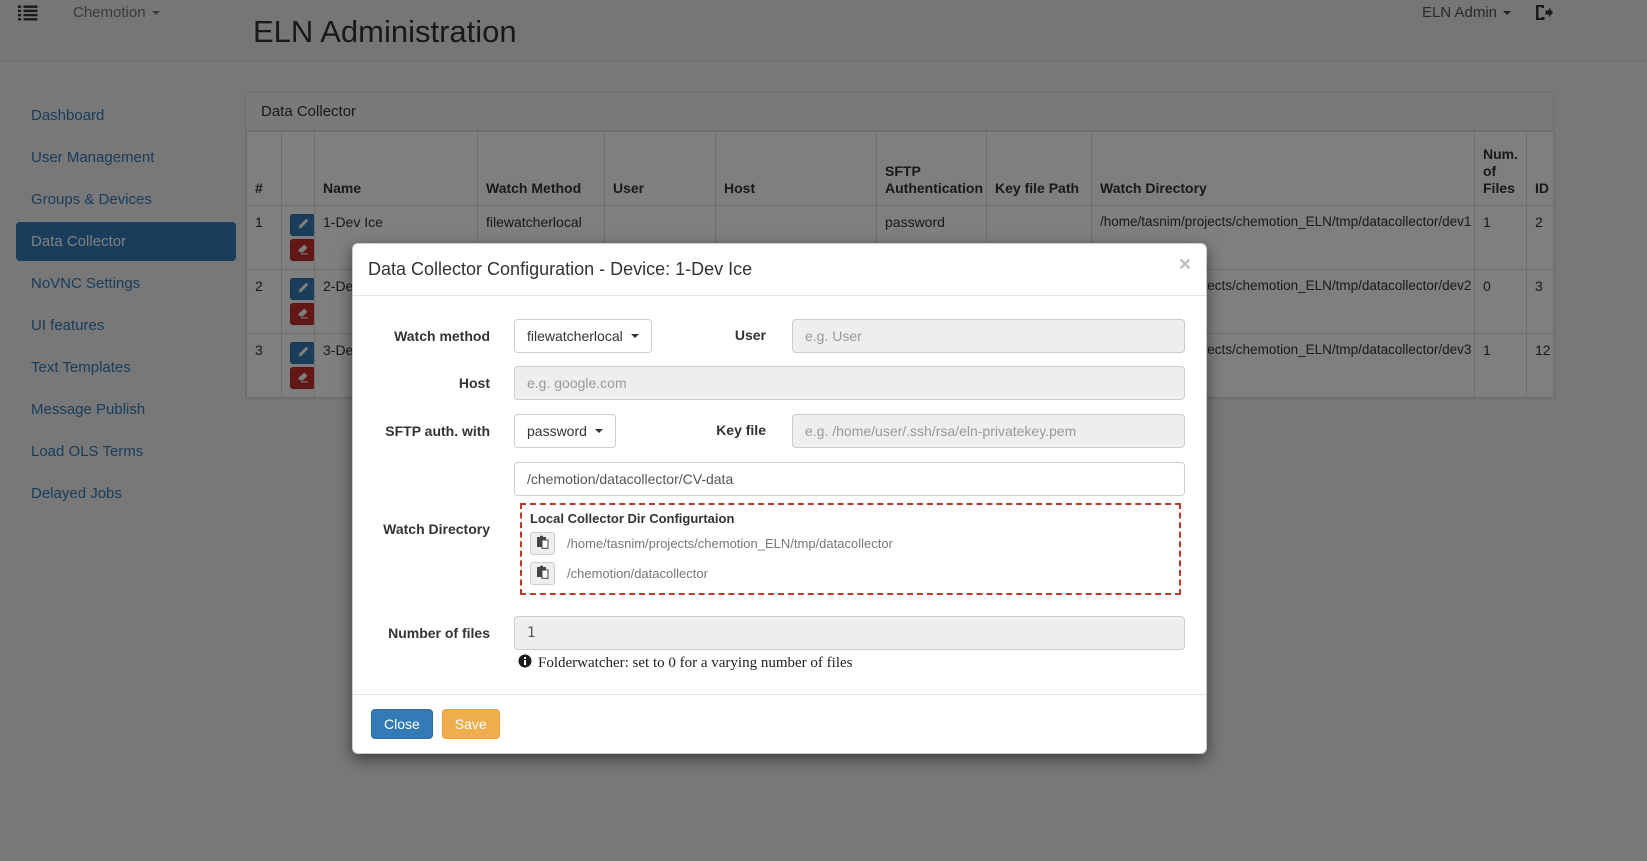 This screenshot has height=861, width=1647. I want to click on host-input, so click(849, 383).